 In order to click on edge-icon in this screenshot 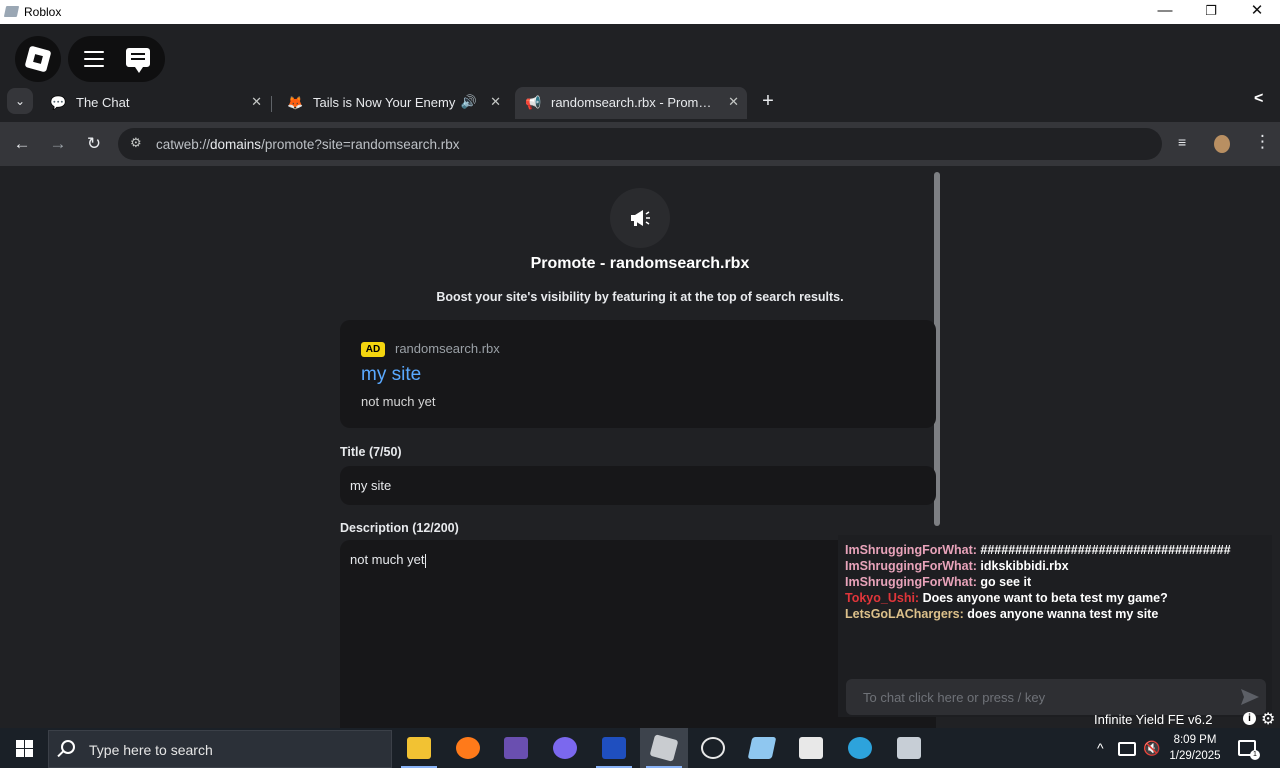, I will do `click(860, 748)`.